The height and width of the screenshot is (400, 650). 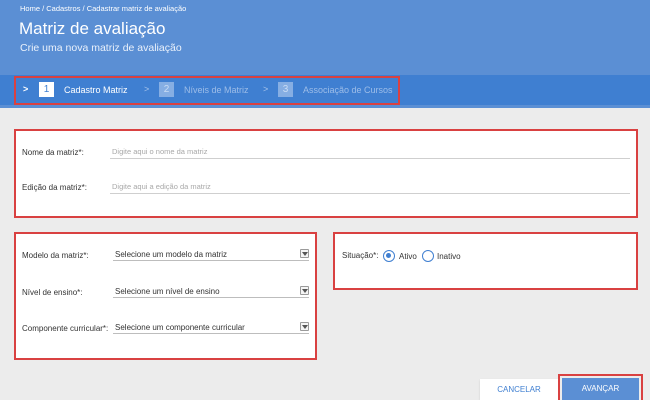 I want to click on radio-inativo, so click(x=428, y=256).